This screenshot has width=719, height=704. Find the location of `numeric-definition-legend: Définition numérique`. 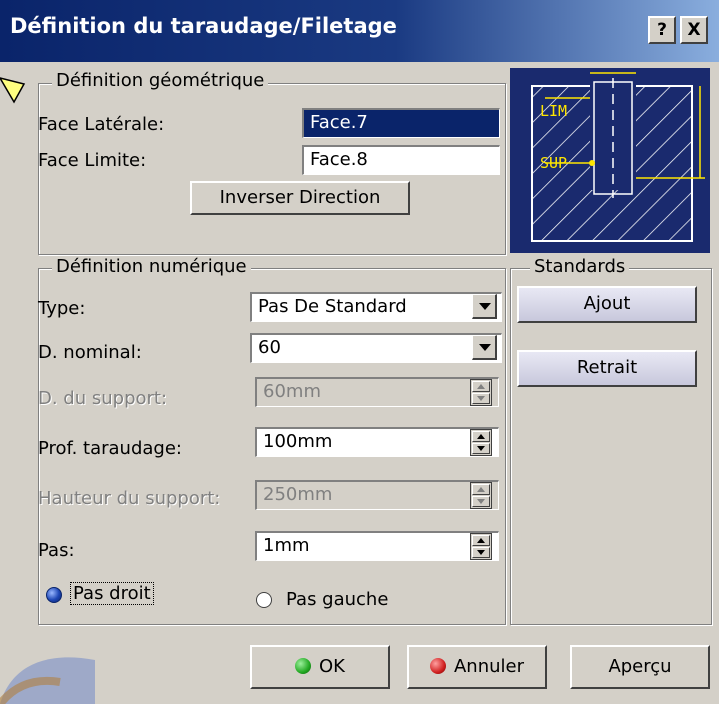

numeric-definition-legend: Définition numérique is located at coordinates (151, 266).